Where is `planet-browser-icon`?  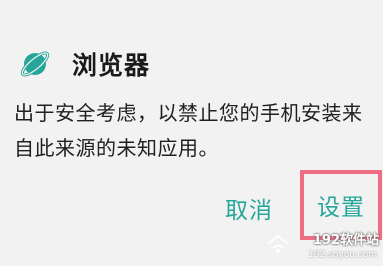 planet-browser-icon is located at coordinates (35, 64).